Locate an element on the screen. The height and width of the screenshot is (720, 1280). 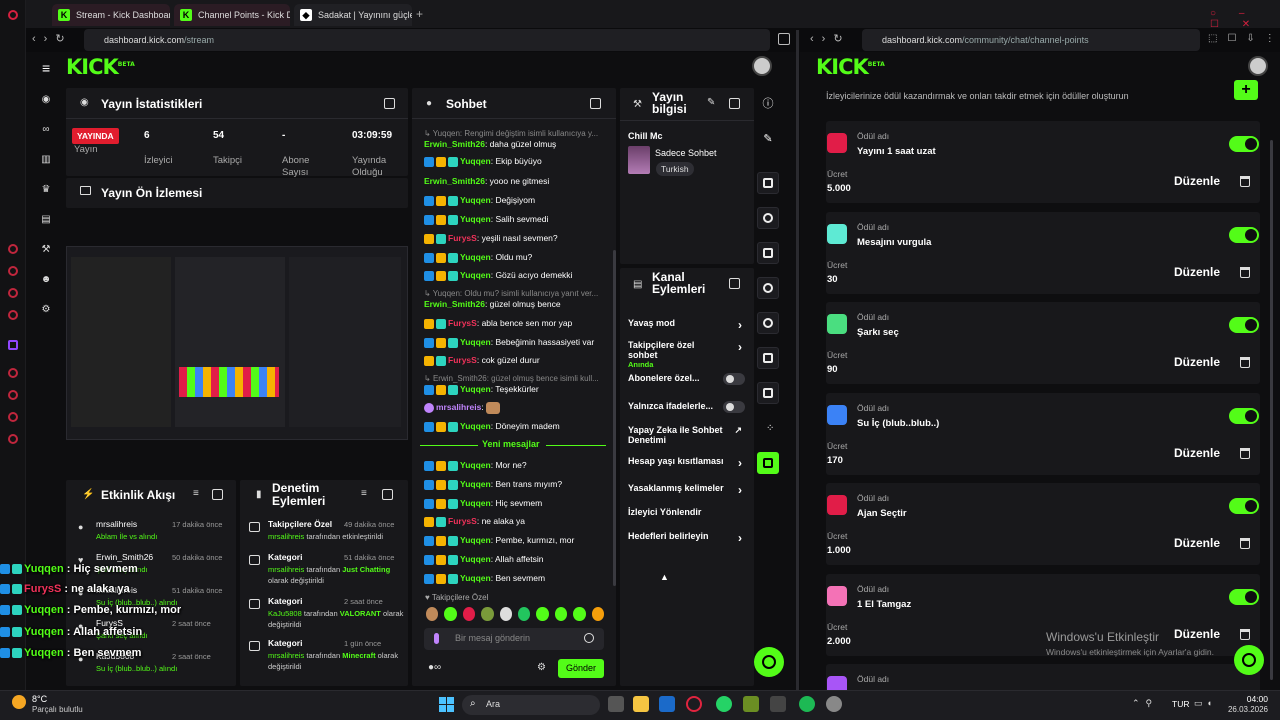
edit-icon: ✎ is located at coordinates (768, 139).